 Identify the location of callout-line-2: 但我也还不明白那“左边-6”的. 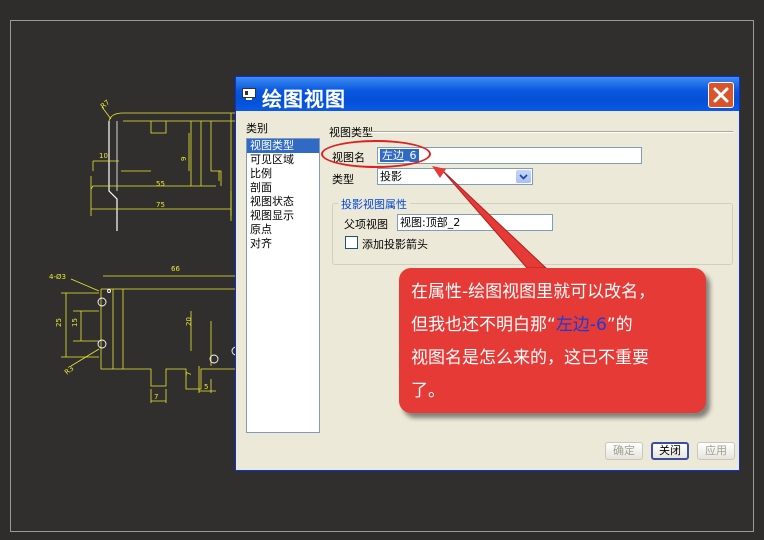
(553, 325).